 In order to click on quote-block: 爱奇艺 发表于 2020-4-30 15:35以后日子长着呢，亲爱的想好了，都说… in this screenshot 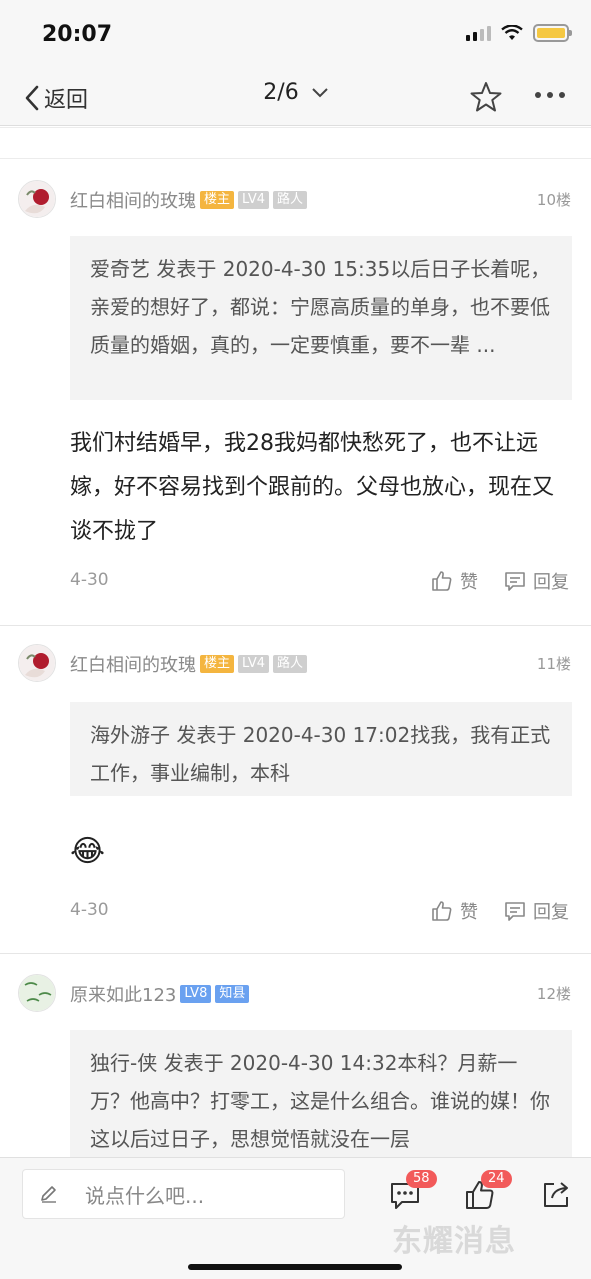, I will do `click(321, 318)`.